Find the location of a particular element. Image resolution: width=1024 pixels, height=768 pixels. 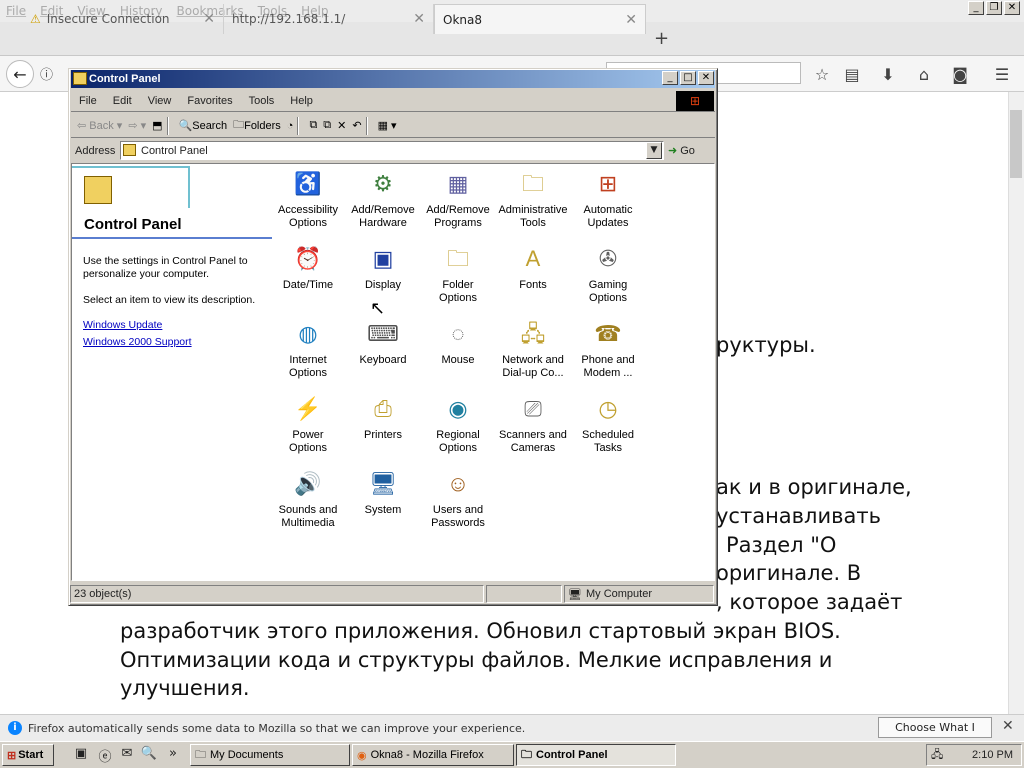

cp-item: 🗀 Administrative Tools is located at coordinates (533, 199).